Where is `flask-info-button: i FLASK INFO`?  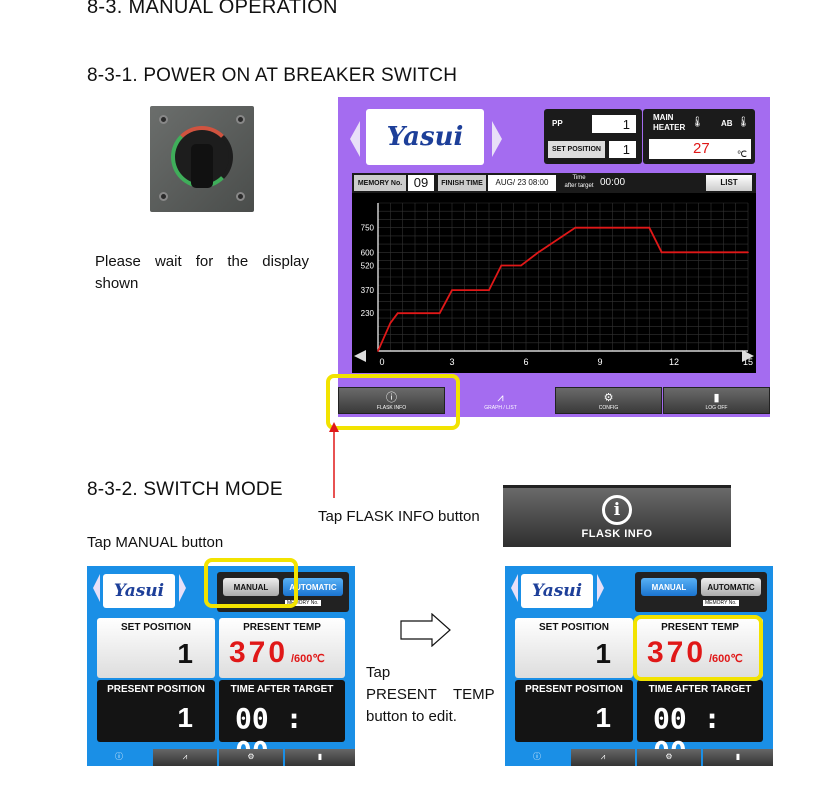
flask-info-button: i FLASK INFO is located at coordinates (617, 516).